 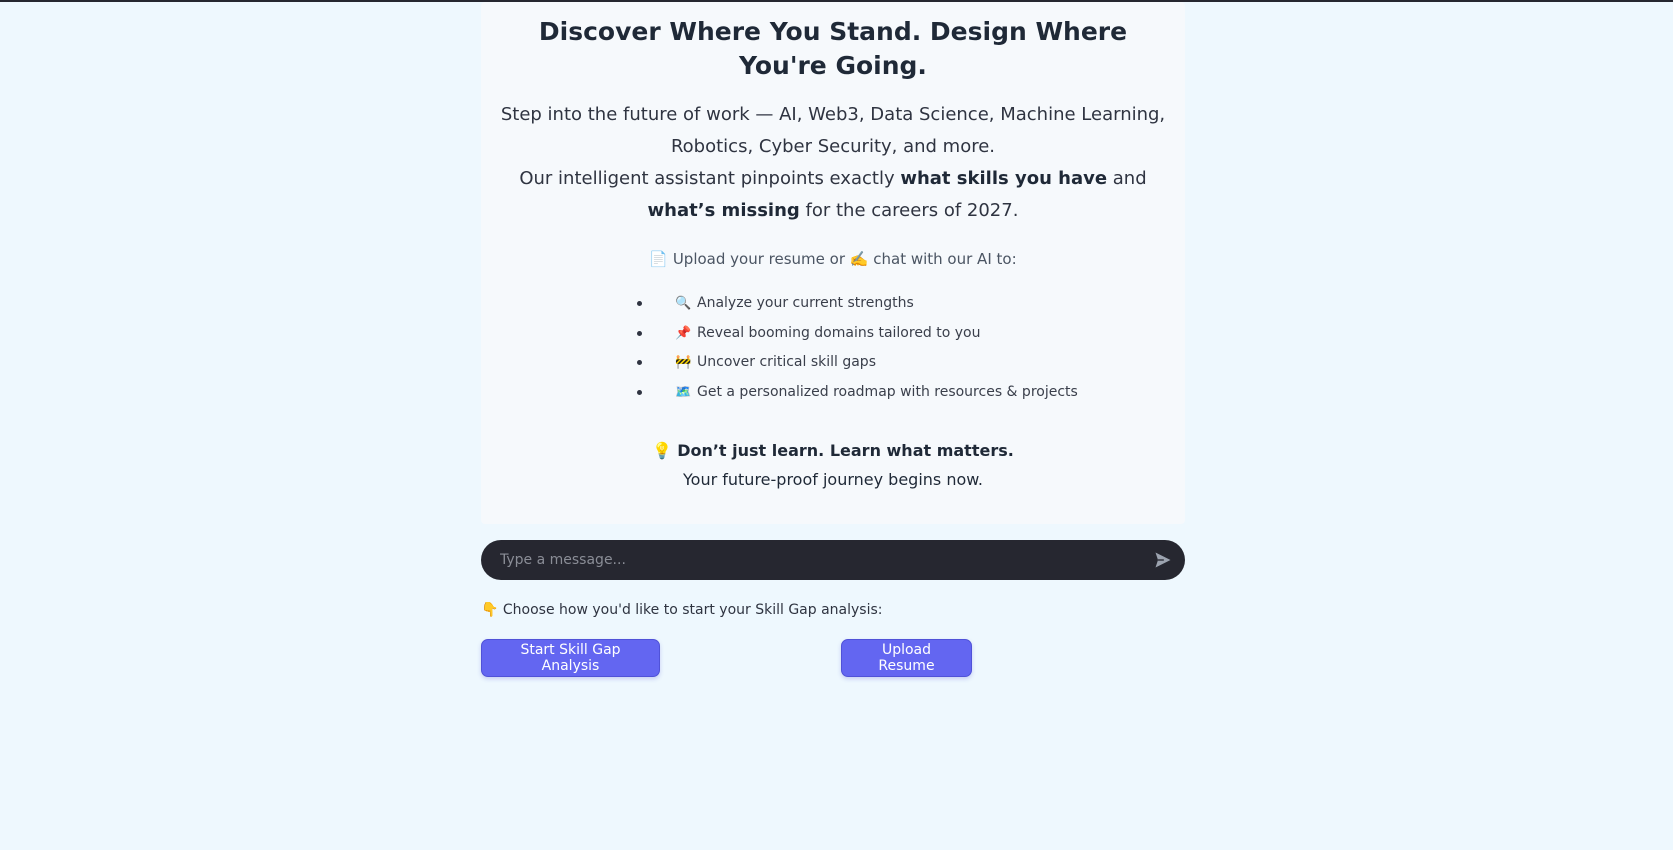 What do you see at coordinates (839, 332) in the screenshot?
I see `feature-text: Reveal booming domains tailored to you` at bounding box center [839, 332].